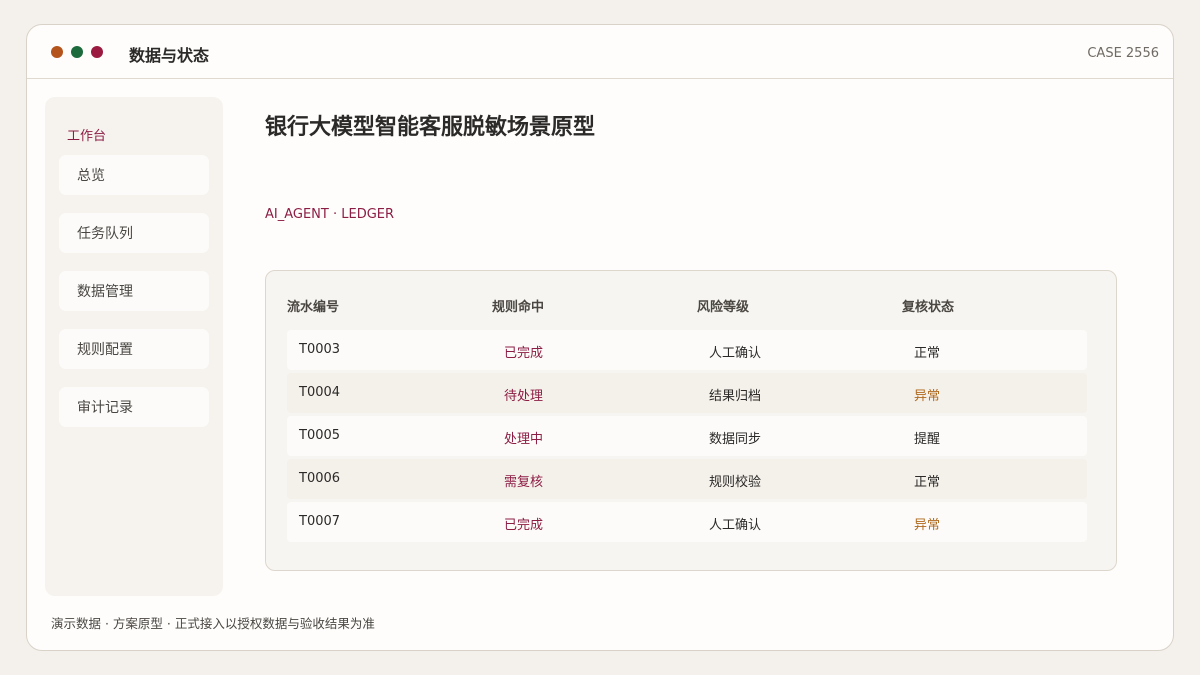 The width and height of the screenshot is (1200, 675). Describe the element at coordinates (735, 439) in the screenshot. I see `cell-risk: 数据同步` at that location.